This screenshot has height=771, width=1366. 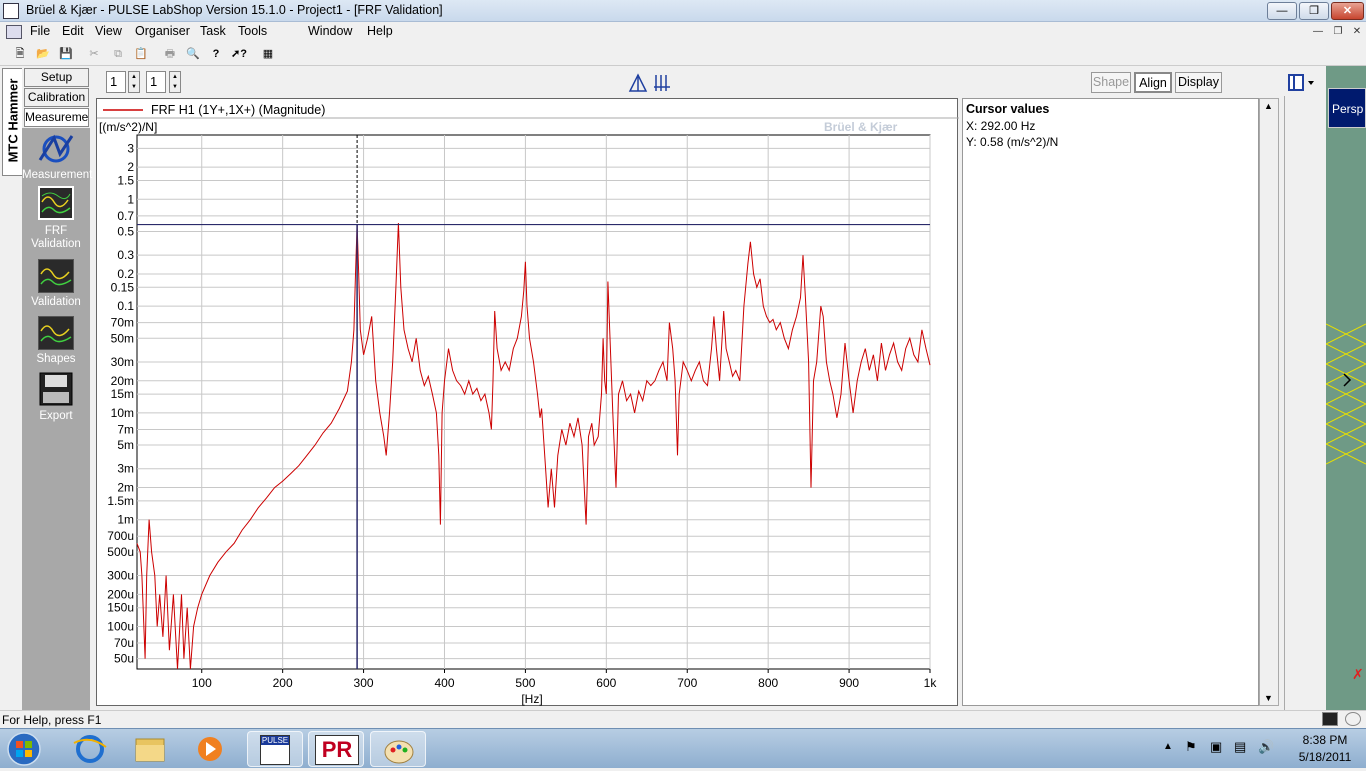 What do you see at coordinates (56, 389) in the screenshot?
I see `export-task-icon` at bounding box center [56, 389].